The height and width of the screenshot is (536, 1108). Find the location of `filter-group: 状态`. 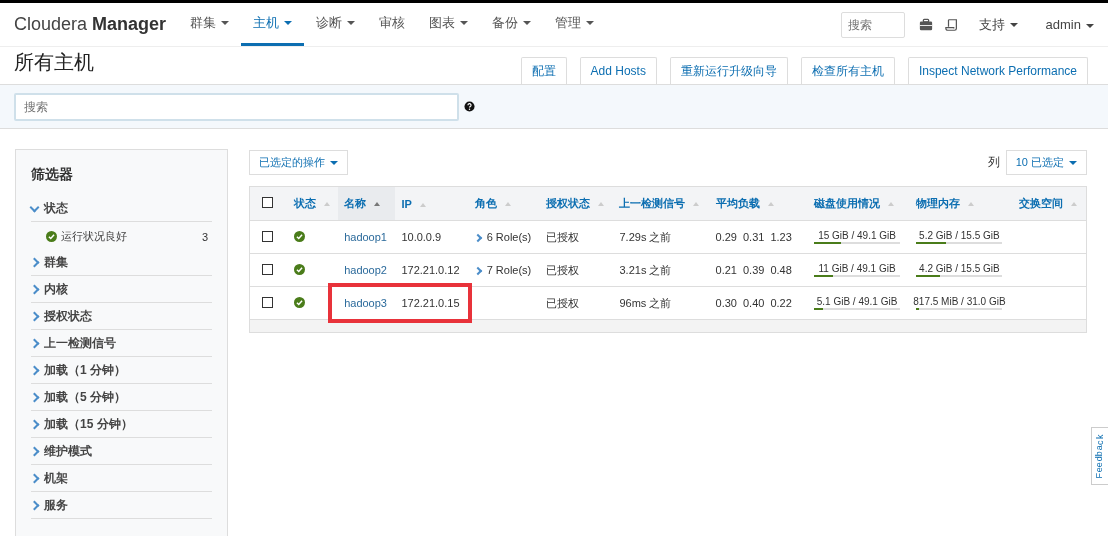

filter-group: 状态 is located at coordinates (121, 209).